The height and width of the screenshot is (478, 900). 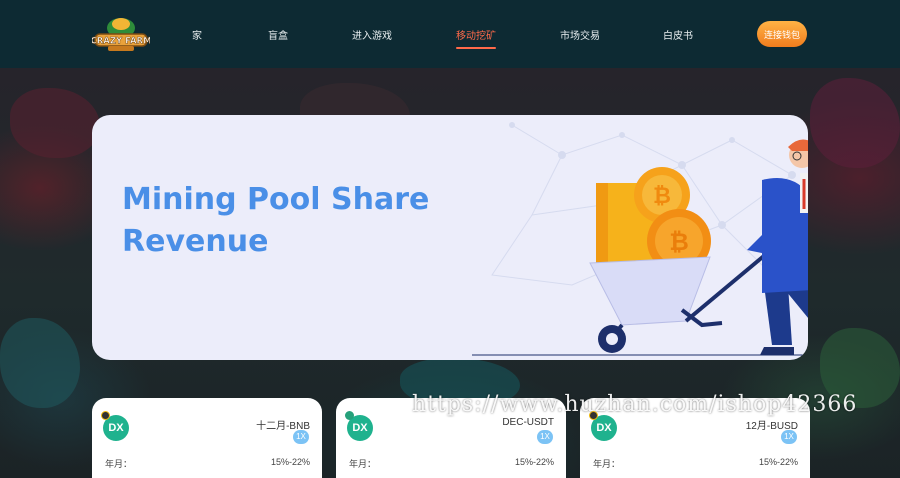 What do you see at coordinates (276, 199) in the screenshot?
I see `banner-title-line1: Mining Pool Share` at bounding box center [276, 199].